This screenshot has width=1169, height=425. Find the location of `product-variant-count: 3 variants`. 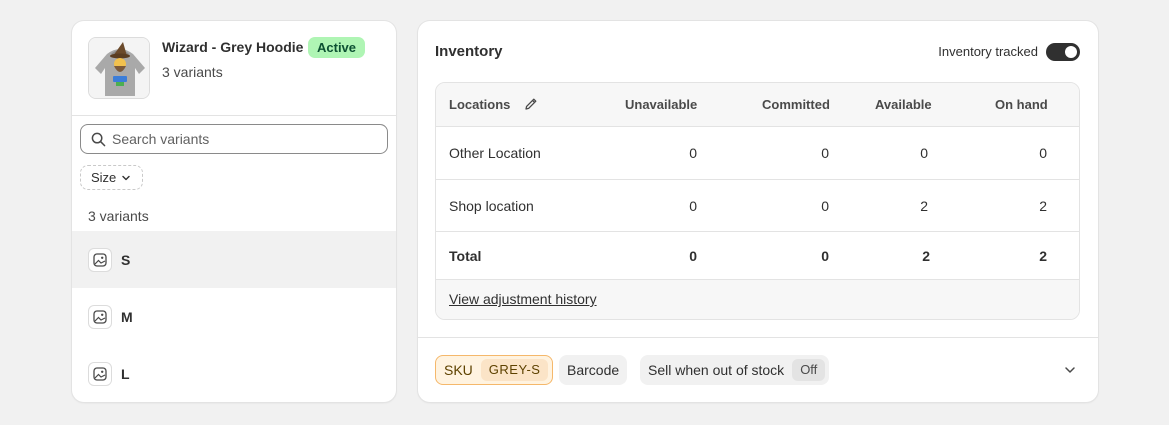

product-variant-count: 3 variants is located at coordinates (192, 72).